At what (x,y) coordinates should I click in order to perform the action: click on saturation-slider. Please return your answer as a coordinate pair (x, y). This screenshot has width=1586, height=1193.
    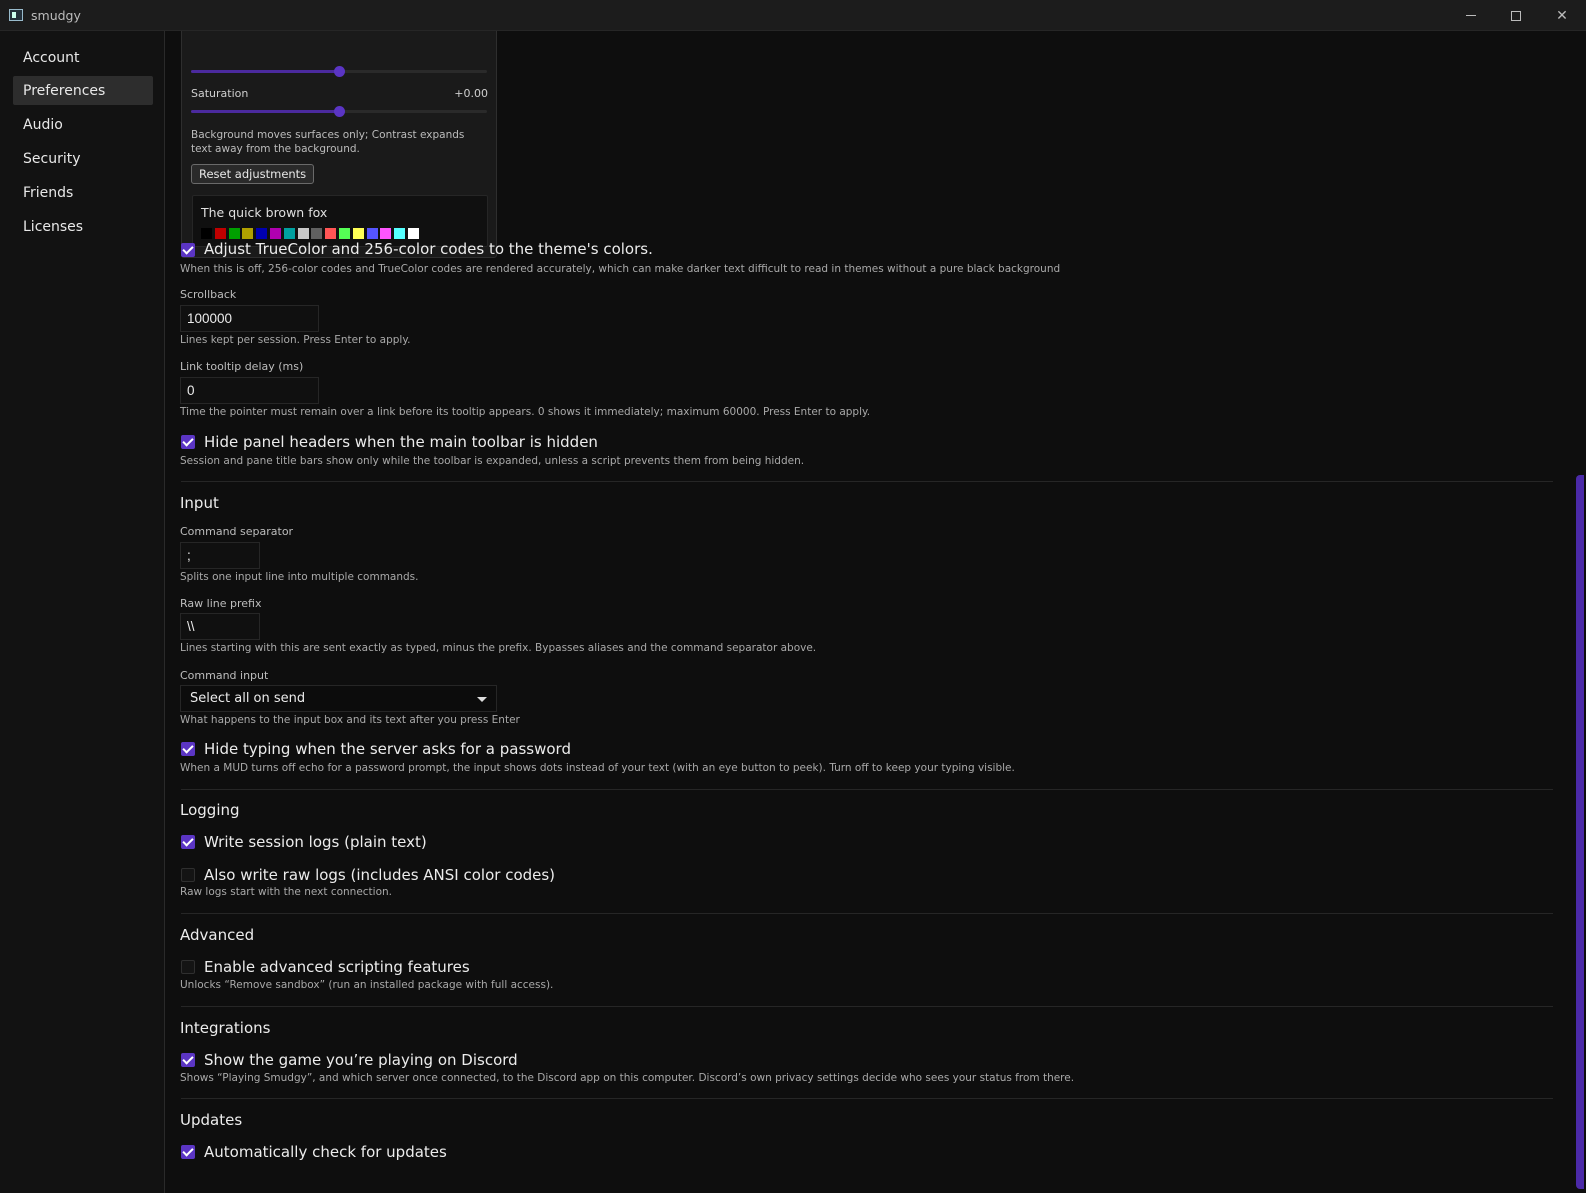
    Looking at the image, I should click on (339, 111).